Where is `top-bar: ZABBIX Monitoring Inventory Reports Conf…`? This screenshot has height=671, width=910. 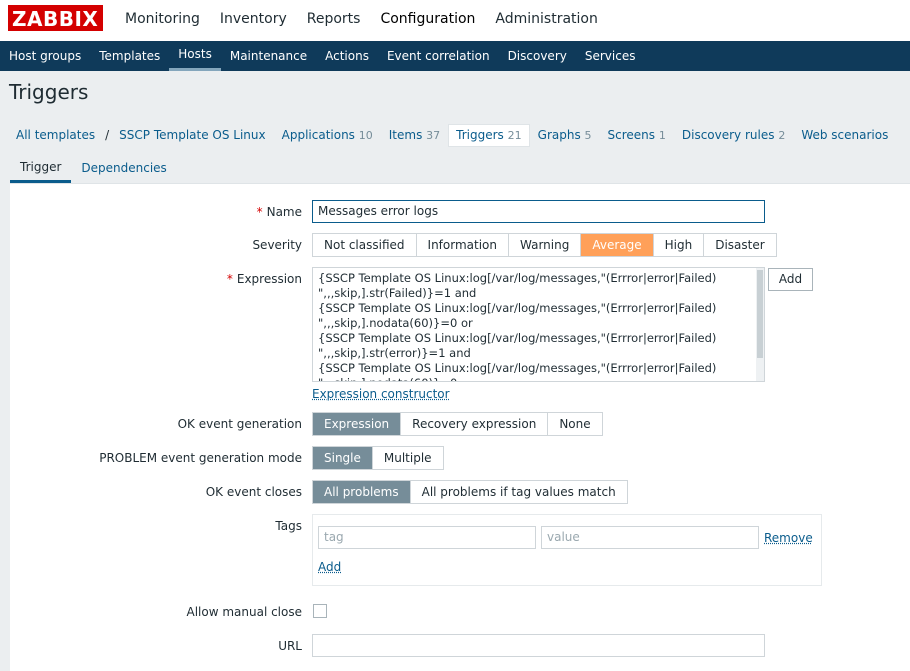 top-bar: ZABBIX Monitoring Inventory Reports Conf… is located at coordinates (455, 21).